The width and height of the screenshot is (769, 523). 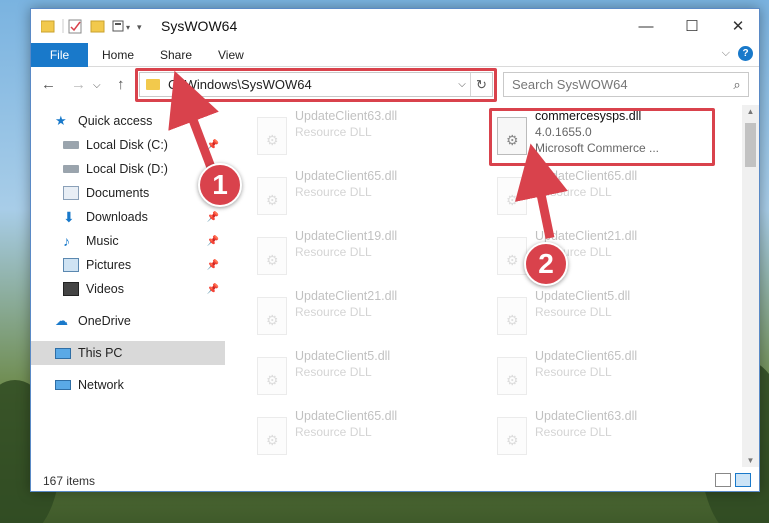 What do you see at coordinates (723, 480) in the screenshot?
I see `details-view-icon` at bounding box center [723, 480].